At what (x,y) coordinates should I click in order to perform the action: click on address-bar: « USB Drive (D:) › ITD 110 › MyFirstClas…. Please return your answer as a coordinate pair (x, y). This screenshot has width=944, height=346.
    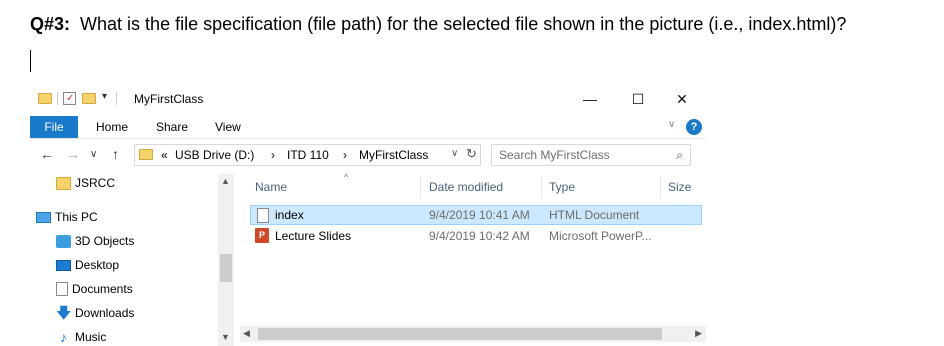
    Looking at the image, I should click on (307, 155).